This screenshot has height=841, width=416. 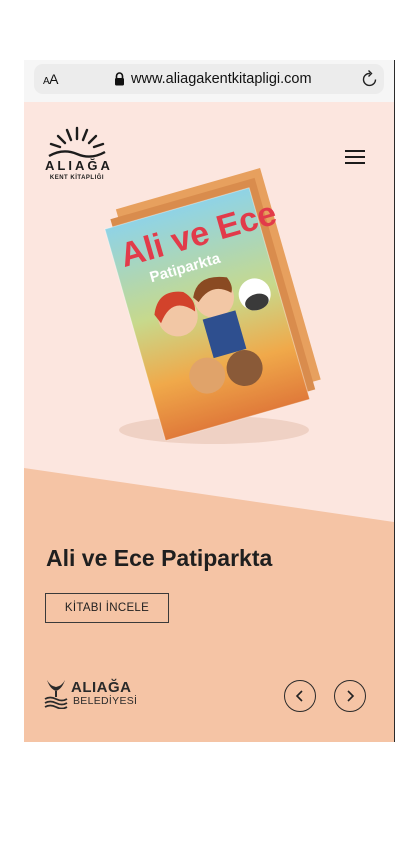 What do you see at coordinates (51, 79) in the screenshot?
I see `text-size-button: AA` at bounding box center [51, 79].